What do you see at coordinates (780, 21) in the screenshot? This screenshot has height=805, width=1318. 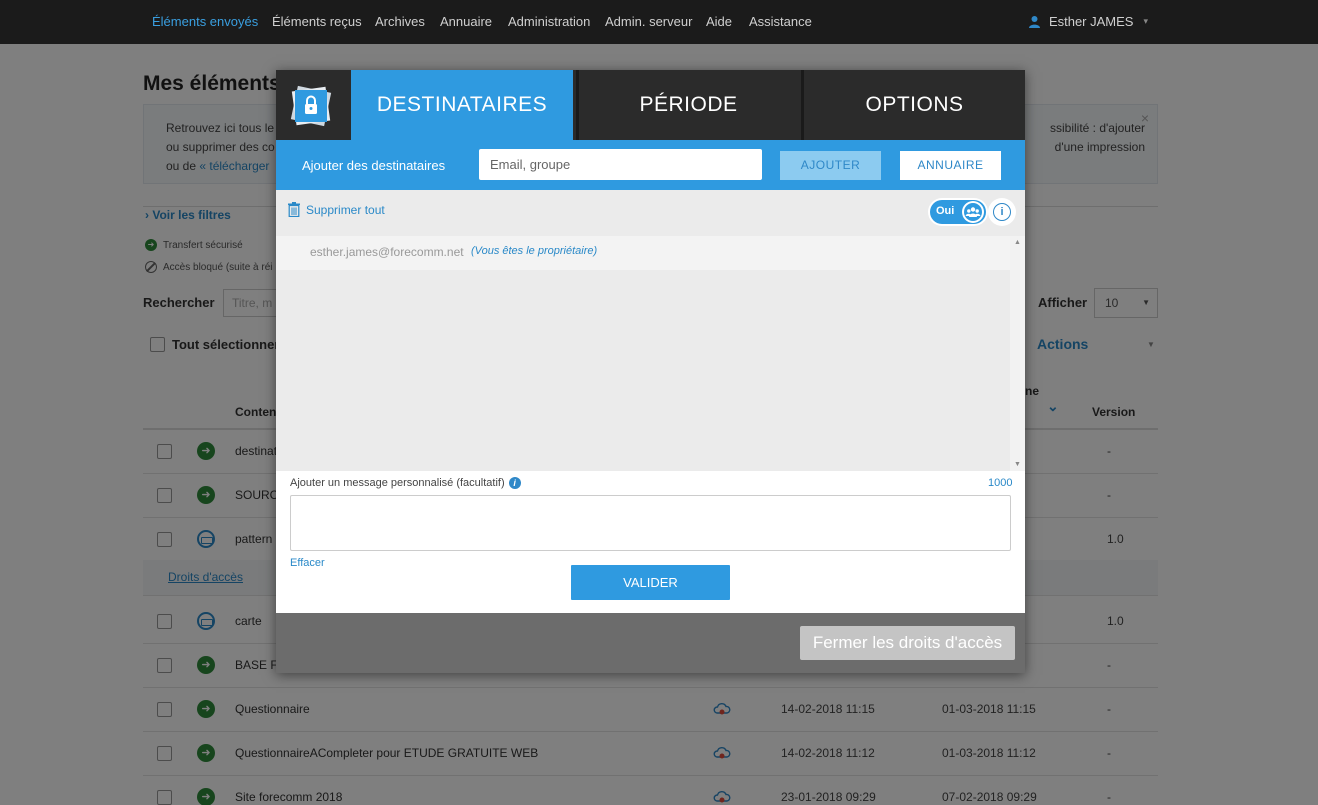 I see `nav-item-assistance: Assistance` at bounding box center [780, 21].